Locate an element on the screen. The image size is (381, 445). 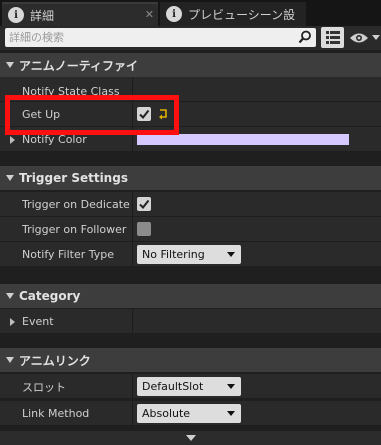
property-row-notify-filter: Notify Filter Type No Filtering is located at coordinates (190, 254).